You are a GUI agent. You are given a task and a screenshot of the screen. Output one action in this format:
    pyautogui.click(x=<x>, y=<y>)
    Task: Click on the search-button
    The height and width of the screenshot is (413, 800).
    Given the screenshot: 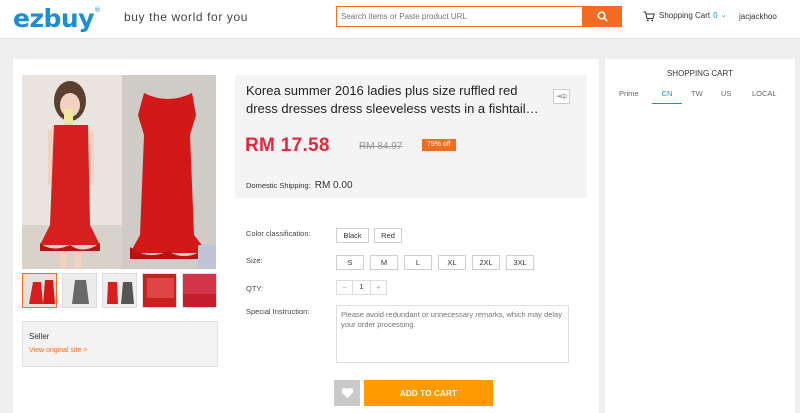 What is the action you would take?
    pyautogui.click(x=602, y=16)
    